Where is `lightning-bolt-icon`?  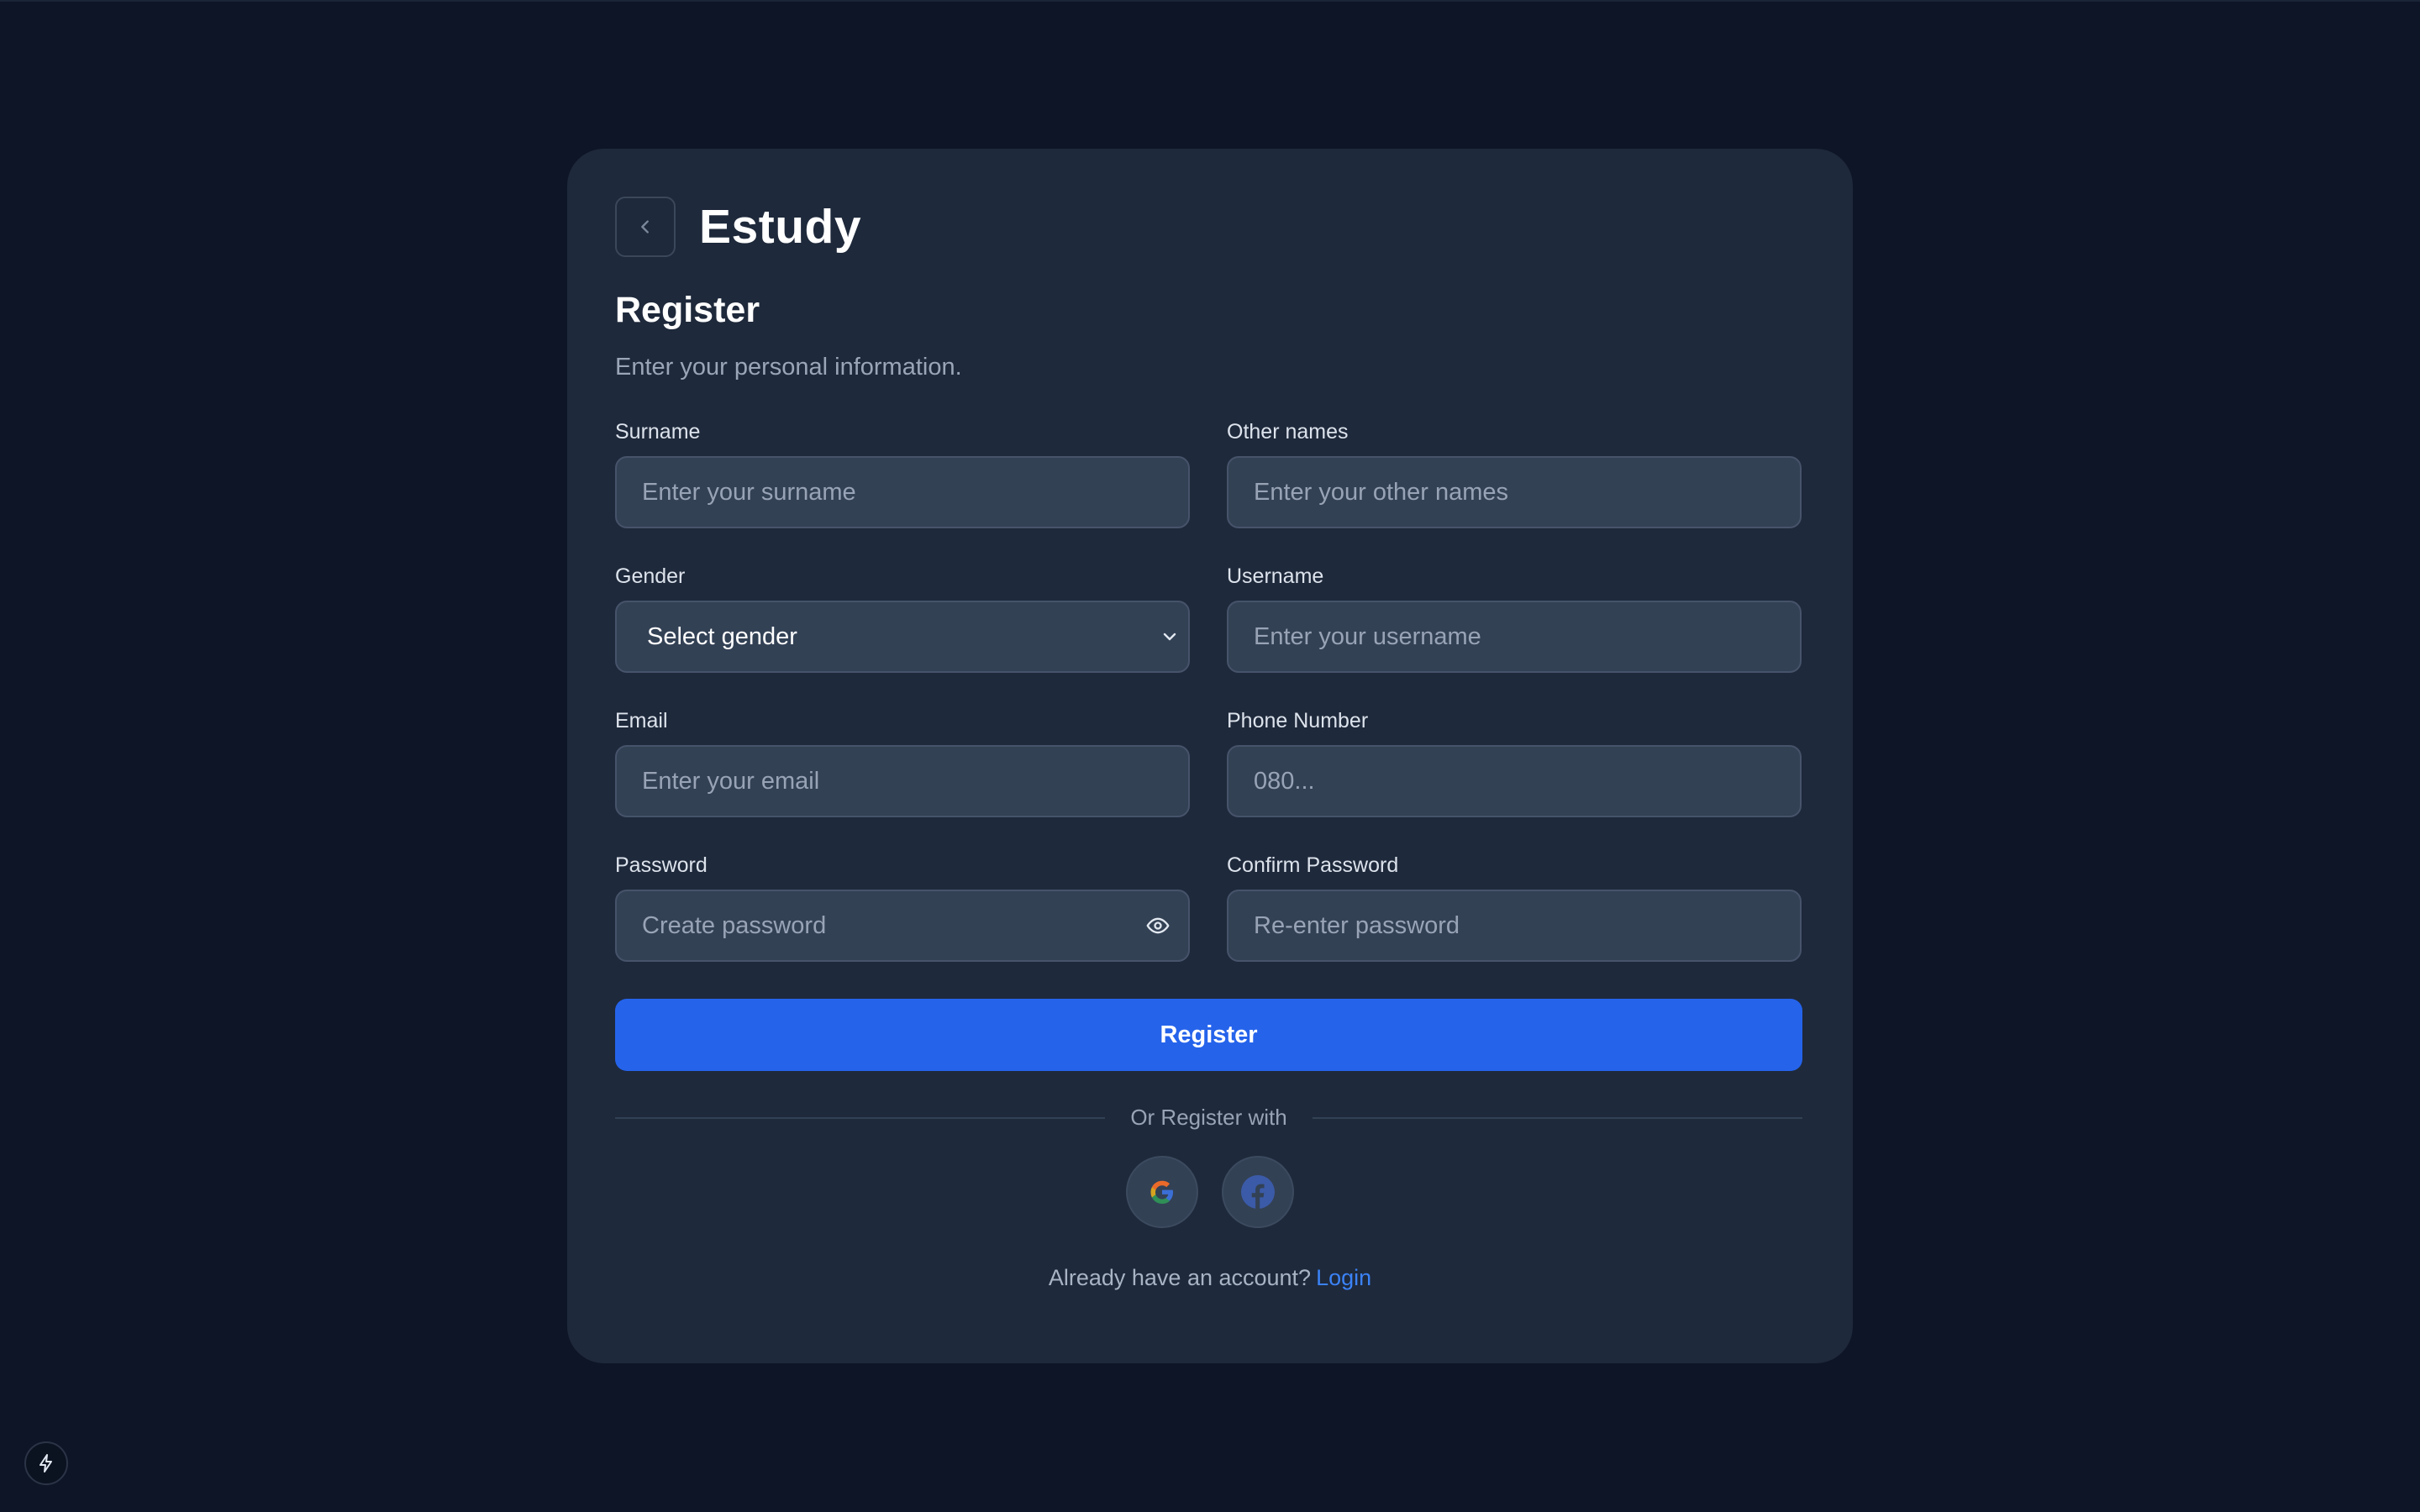
lightning-bolt-icon is located at coordinates (45, 1463).